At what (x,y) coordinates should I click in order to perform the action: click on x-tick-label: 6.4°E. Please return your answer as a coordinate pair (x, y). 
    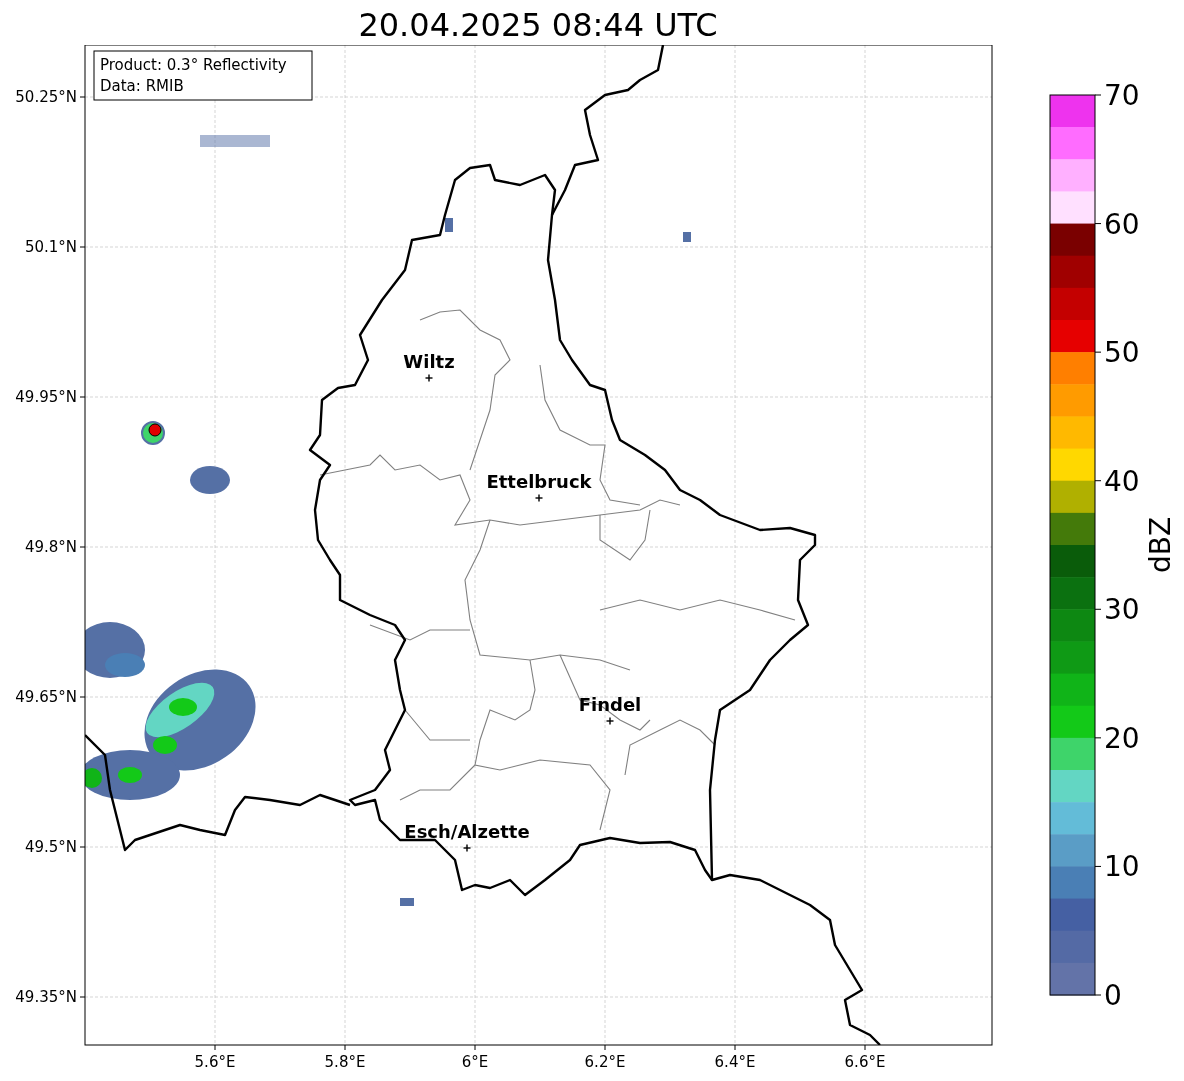
    Looking at the image, I should click on (735, 1062).